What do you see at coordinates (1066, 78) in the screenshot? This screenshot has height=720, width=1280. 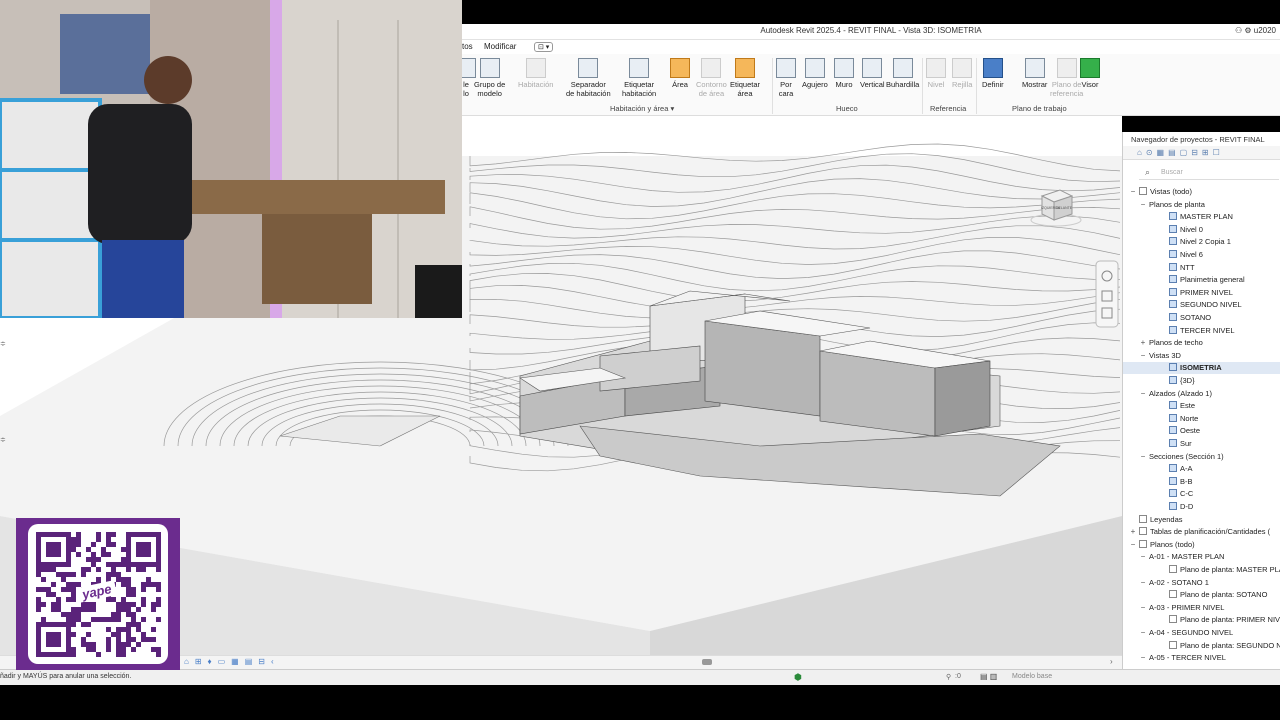 I see `ref-plane-button: Plano de referencia` at bounding box center [1066, 78].